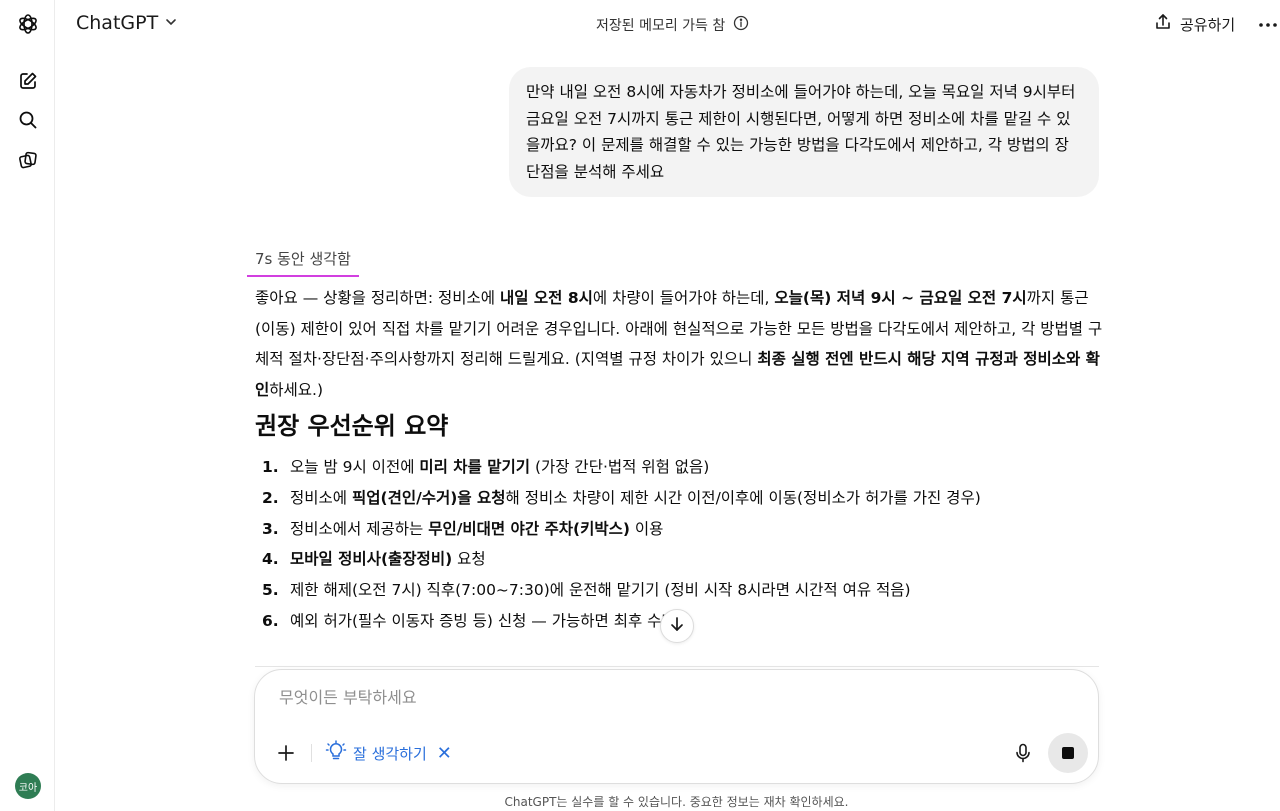  I want to click on priority-item-number: 4., so click(270, 559).